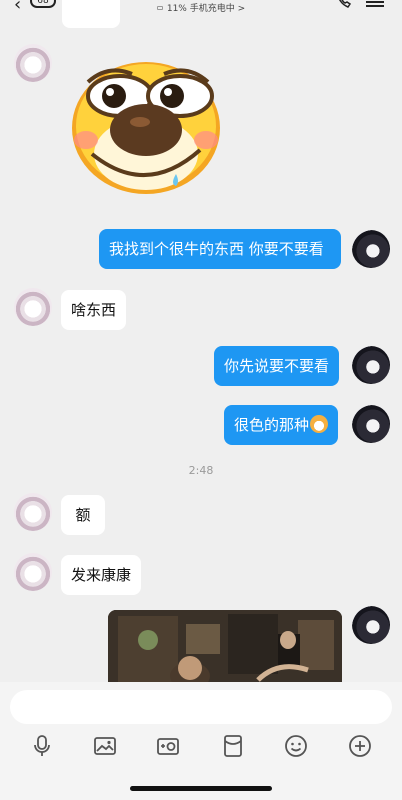  I want to click on image-thumbnail, so click(225, 650).